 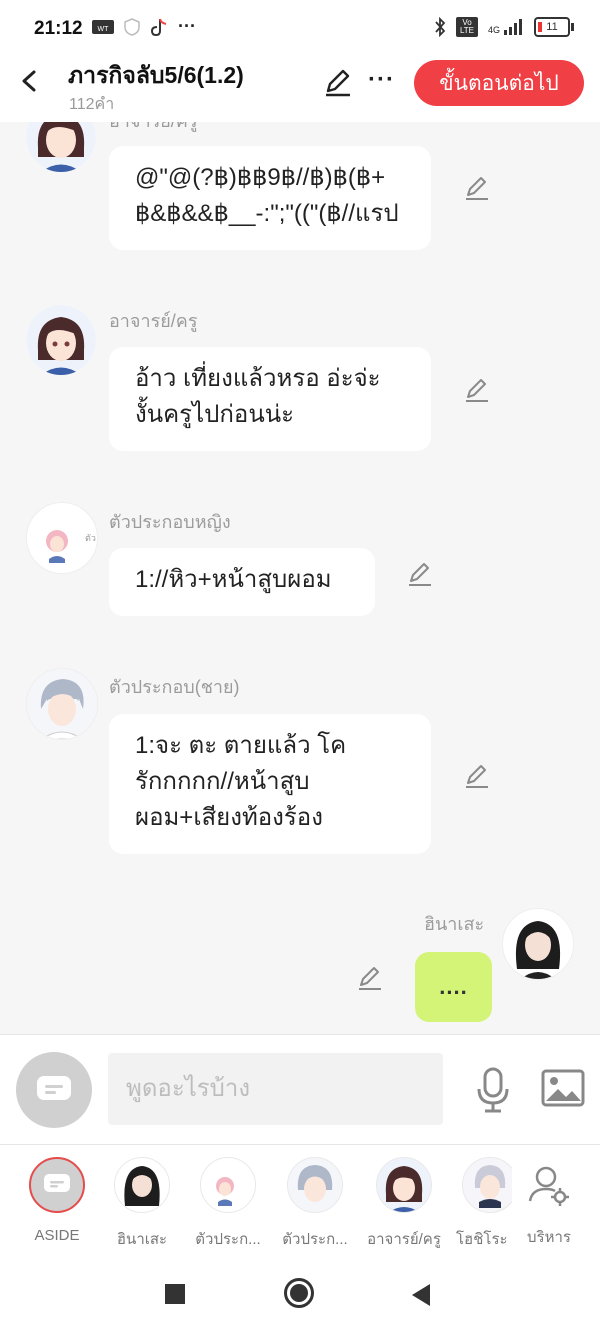 What do you see at coordinates (466, 27) in the screenshot?
I see `volte-icon: Vo LTE` at bounding box center [466, 27].